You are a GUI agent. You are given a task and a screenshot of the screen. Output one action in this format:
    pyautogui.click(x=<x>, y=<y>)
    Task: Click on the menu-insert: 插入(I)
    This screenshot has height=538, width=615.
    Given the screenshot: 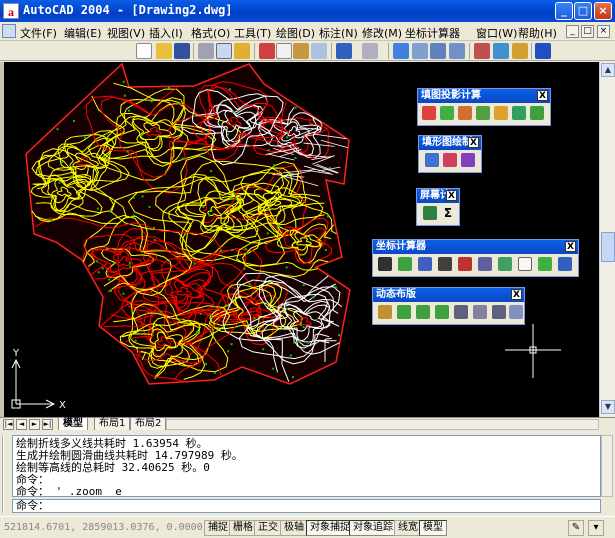 What is the action you would take?
    pyautogui.click(x=166, y=33)
    